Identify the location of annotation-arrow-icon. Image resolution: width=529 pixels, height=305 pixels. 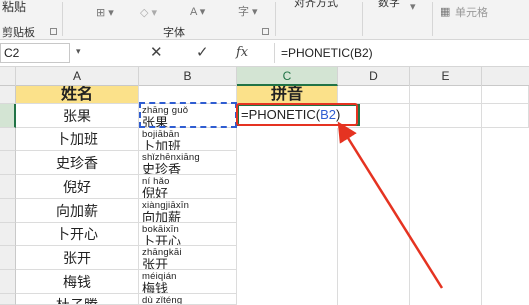
(390, 205).